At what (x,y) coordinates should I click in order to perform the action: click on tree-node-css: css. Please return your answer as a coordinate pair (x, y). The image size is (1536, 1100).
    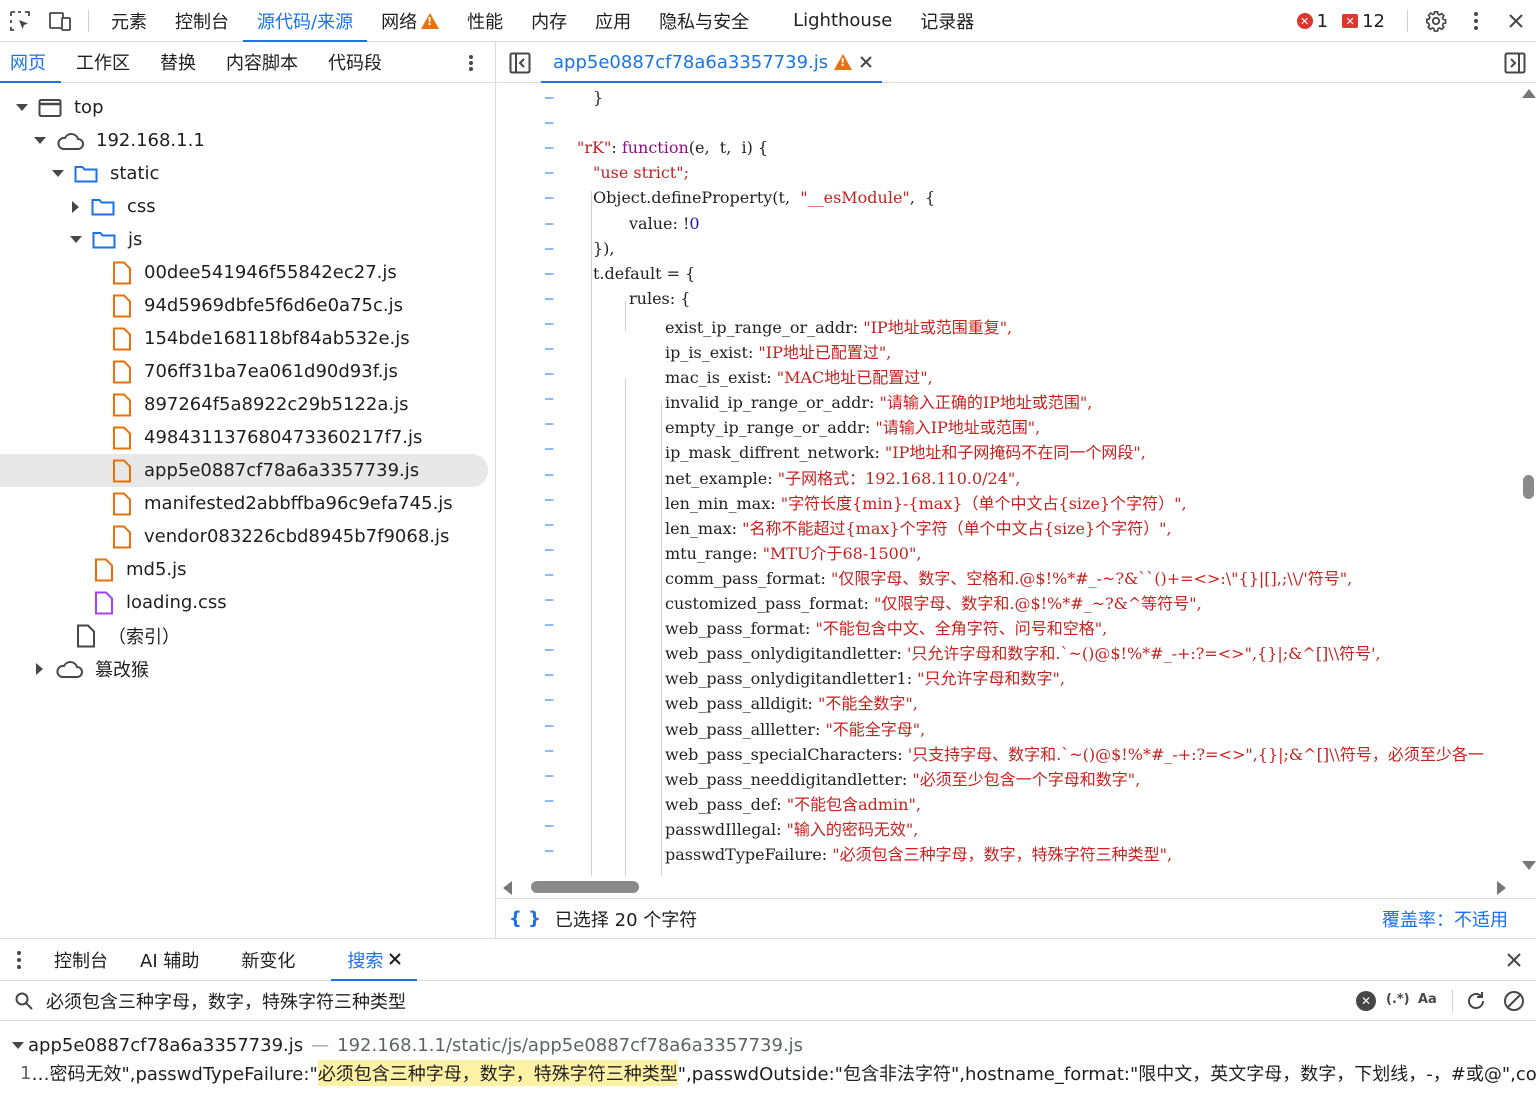
    Looking at the image, I should click on (78, 206).